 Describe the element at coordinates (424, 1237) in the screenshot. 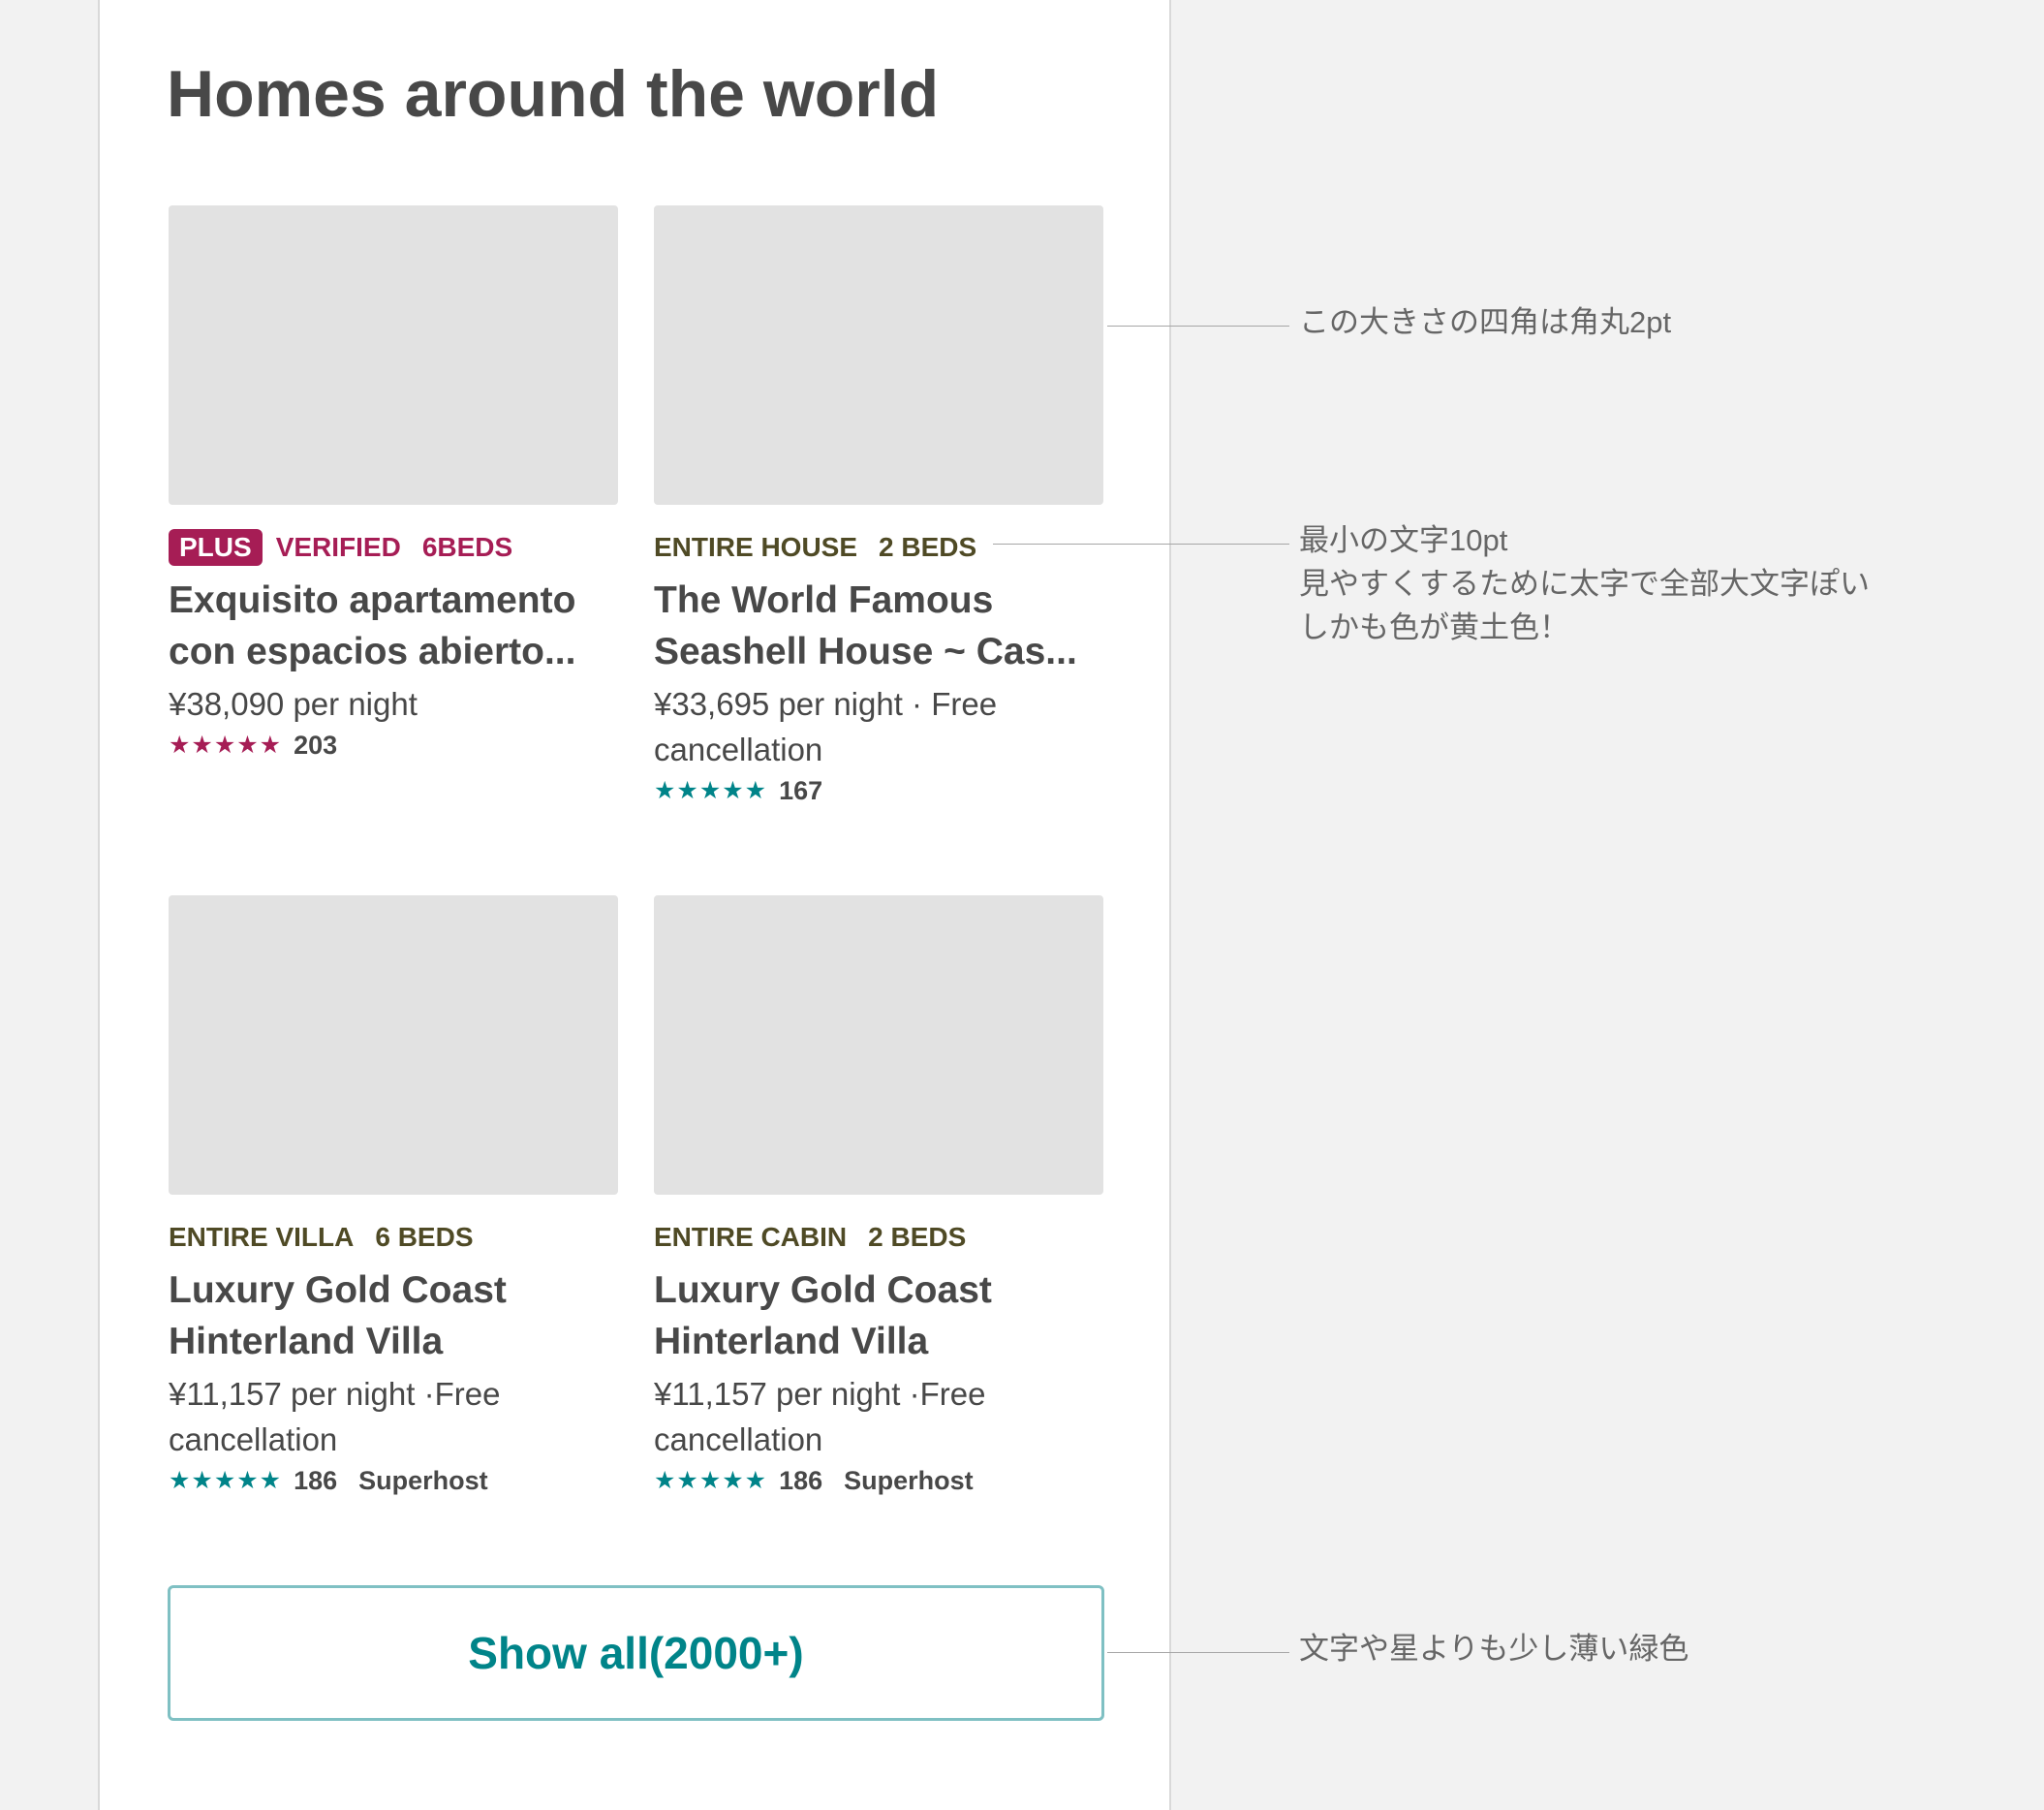

I see `listing-tag: 6 BEDS` at that location.